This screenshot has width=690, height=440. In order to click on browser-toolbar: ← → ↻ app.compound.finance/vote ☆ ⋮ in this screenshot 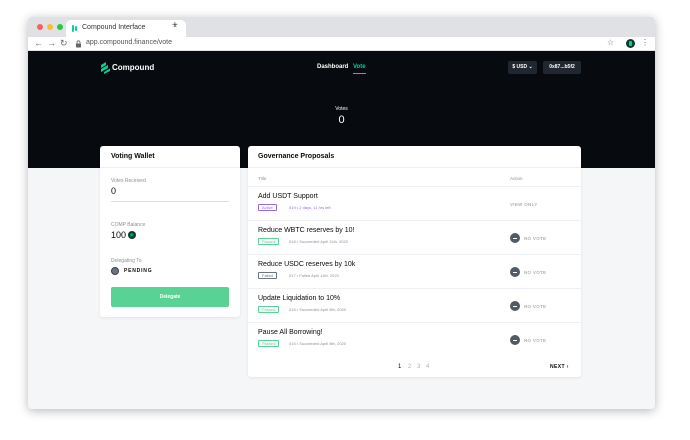, I will do `click(341, 44)`.